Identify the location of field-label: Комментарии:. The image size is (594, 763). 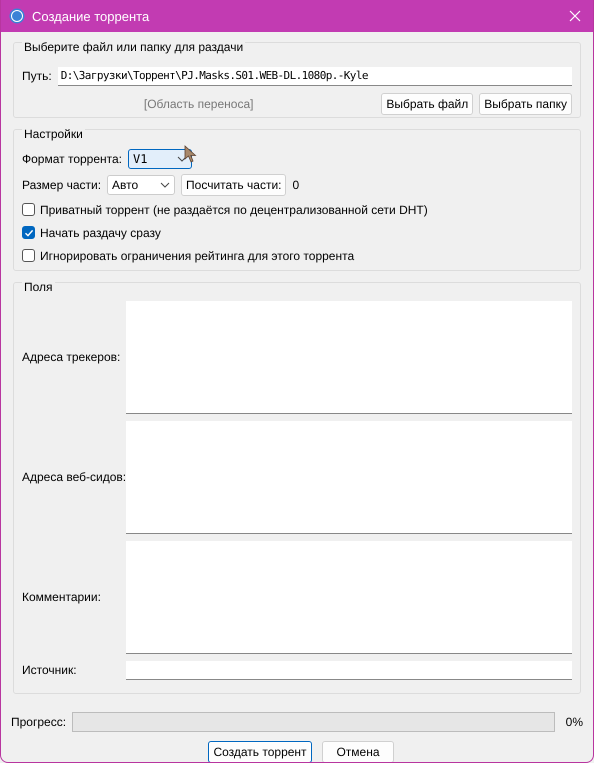
(62, 597).